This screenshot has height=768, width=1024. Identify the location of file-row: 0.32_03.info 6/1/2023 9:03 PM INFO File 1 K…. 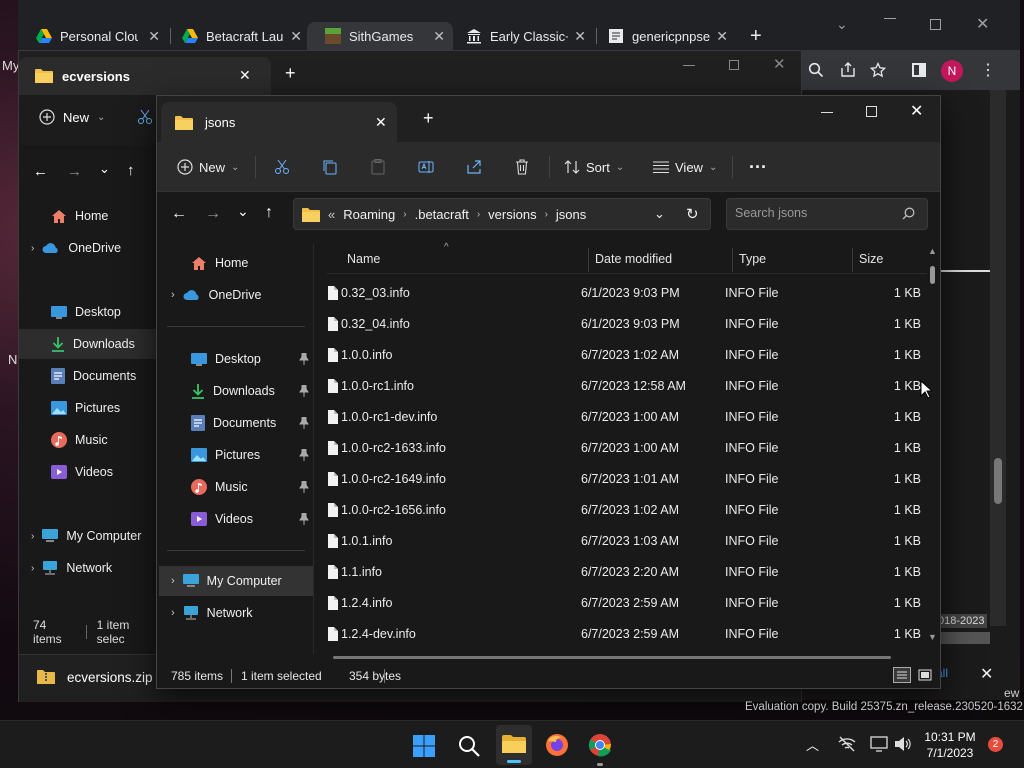
(627, 293).